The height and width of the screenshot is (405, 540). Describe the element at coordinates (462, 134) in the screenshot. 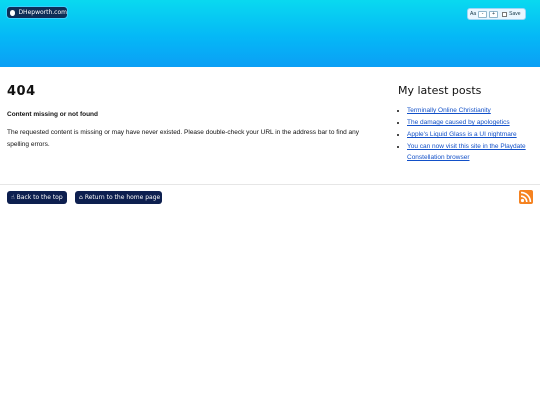

I see `post-link: Apple's Liquid Glass is a UI nightmare` at that location.